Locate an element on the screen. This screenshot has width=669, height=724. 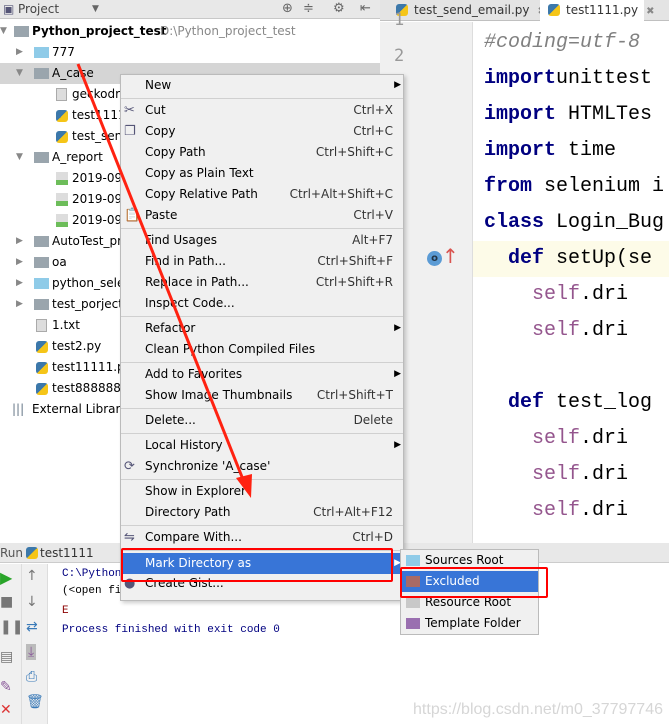
arrow-head is located at coordinates (244, 486).